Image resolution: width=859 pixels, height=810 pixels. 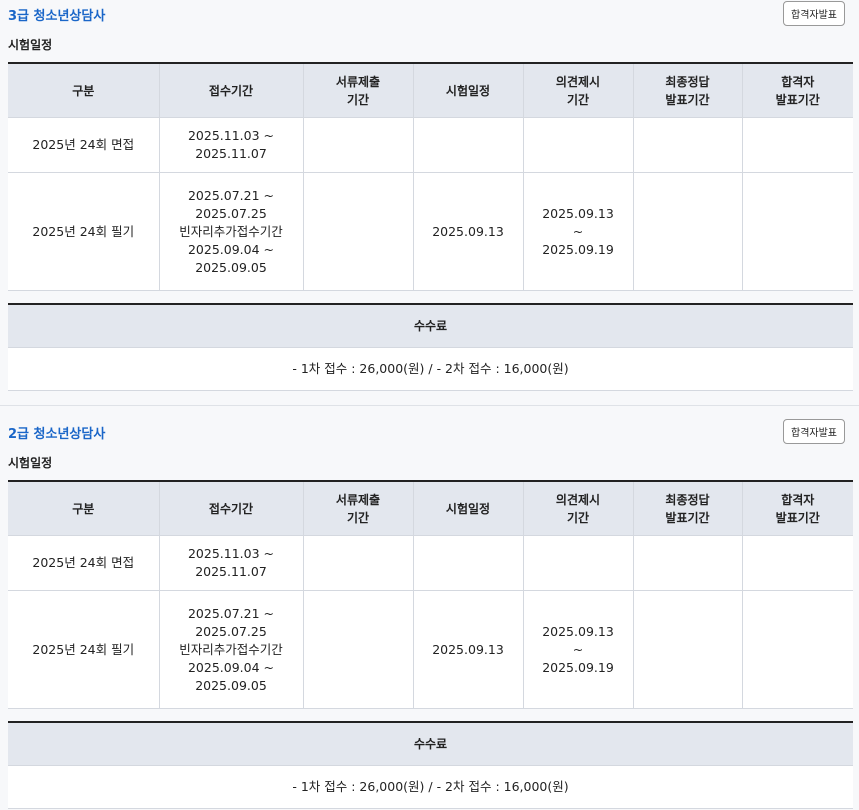 I want to click on section-title: 2급 청소년상담사, so click(x=57, y=434).